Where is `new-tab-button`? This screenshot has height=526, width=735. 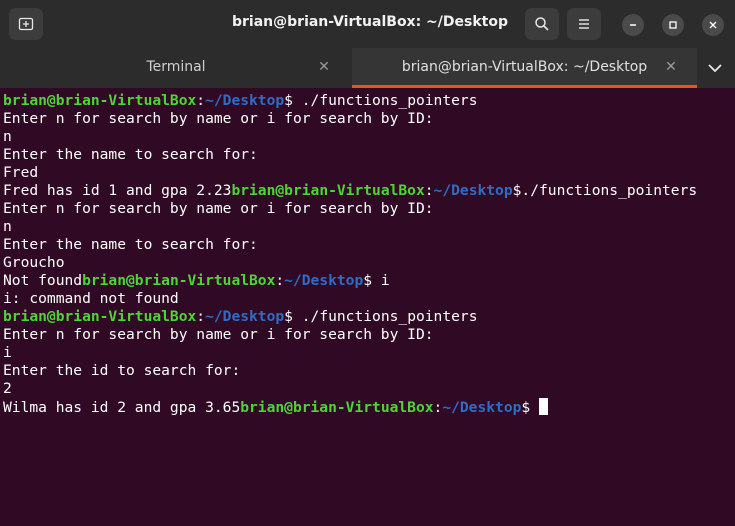
new-tab-button is located at coordinates (26, 24).